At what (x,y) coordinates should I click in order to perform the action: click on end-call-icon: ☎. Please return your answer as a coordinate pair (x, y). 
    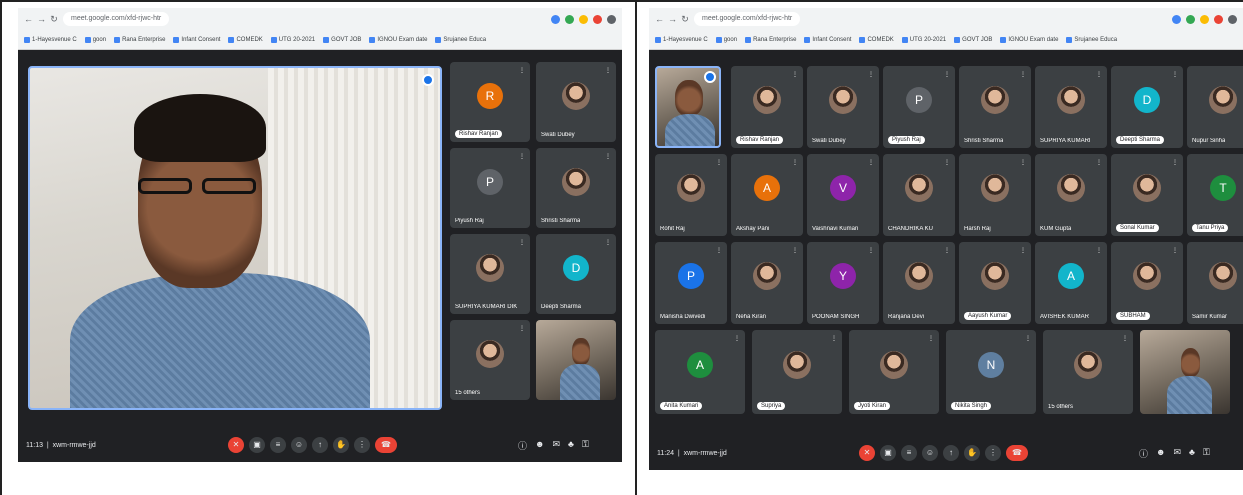
    Looking at the image, I should click on (1017, 453).